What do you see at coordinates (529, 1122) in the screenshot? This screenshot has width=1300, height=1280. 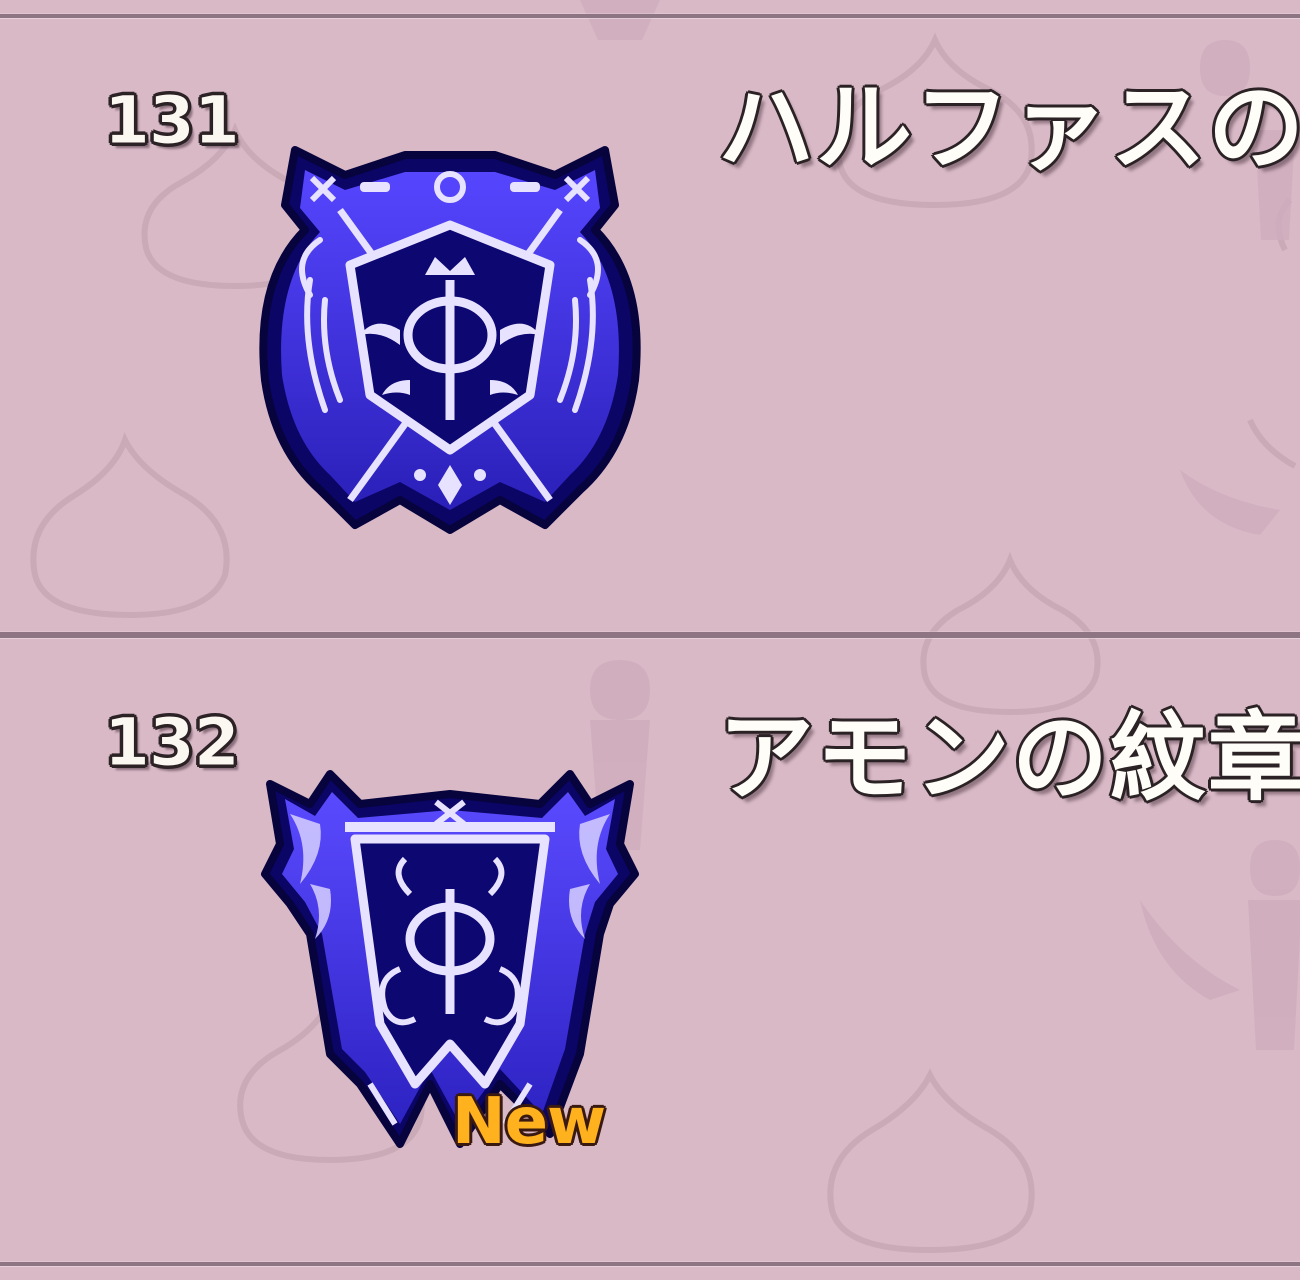 I see `new-badge: New` at bounding box center [529, 1122].